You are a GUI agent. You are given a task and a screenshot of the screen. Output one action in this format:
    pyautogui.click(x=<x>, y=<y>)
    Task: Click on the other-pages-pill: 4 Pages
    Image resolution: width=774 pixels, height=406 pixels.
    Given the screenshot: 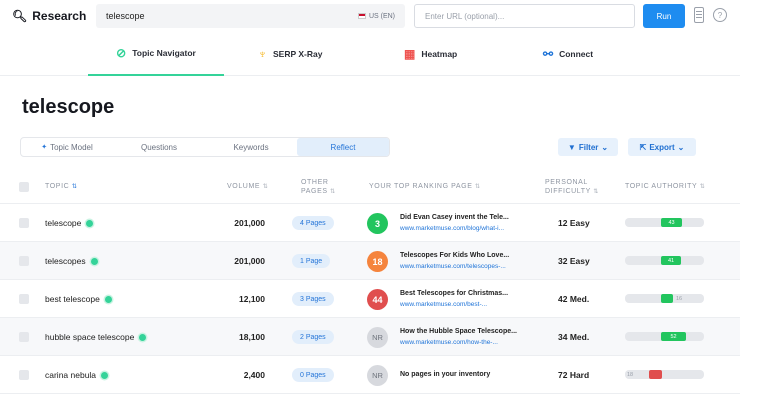 What is the action you would take?
    pyautogui.click(x=313, y=223)
    